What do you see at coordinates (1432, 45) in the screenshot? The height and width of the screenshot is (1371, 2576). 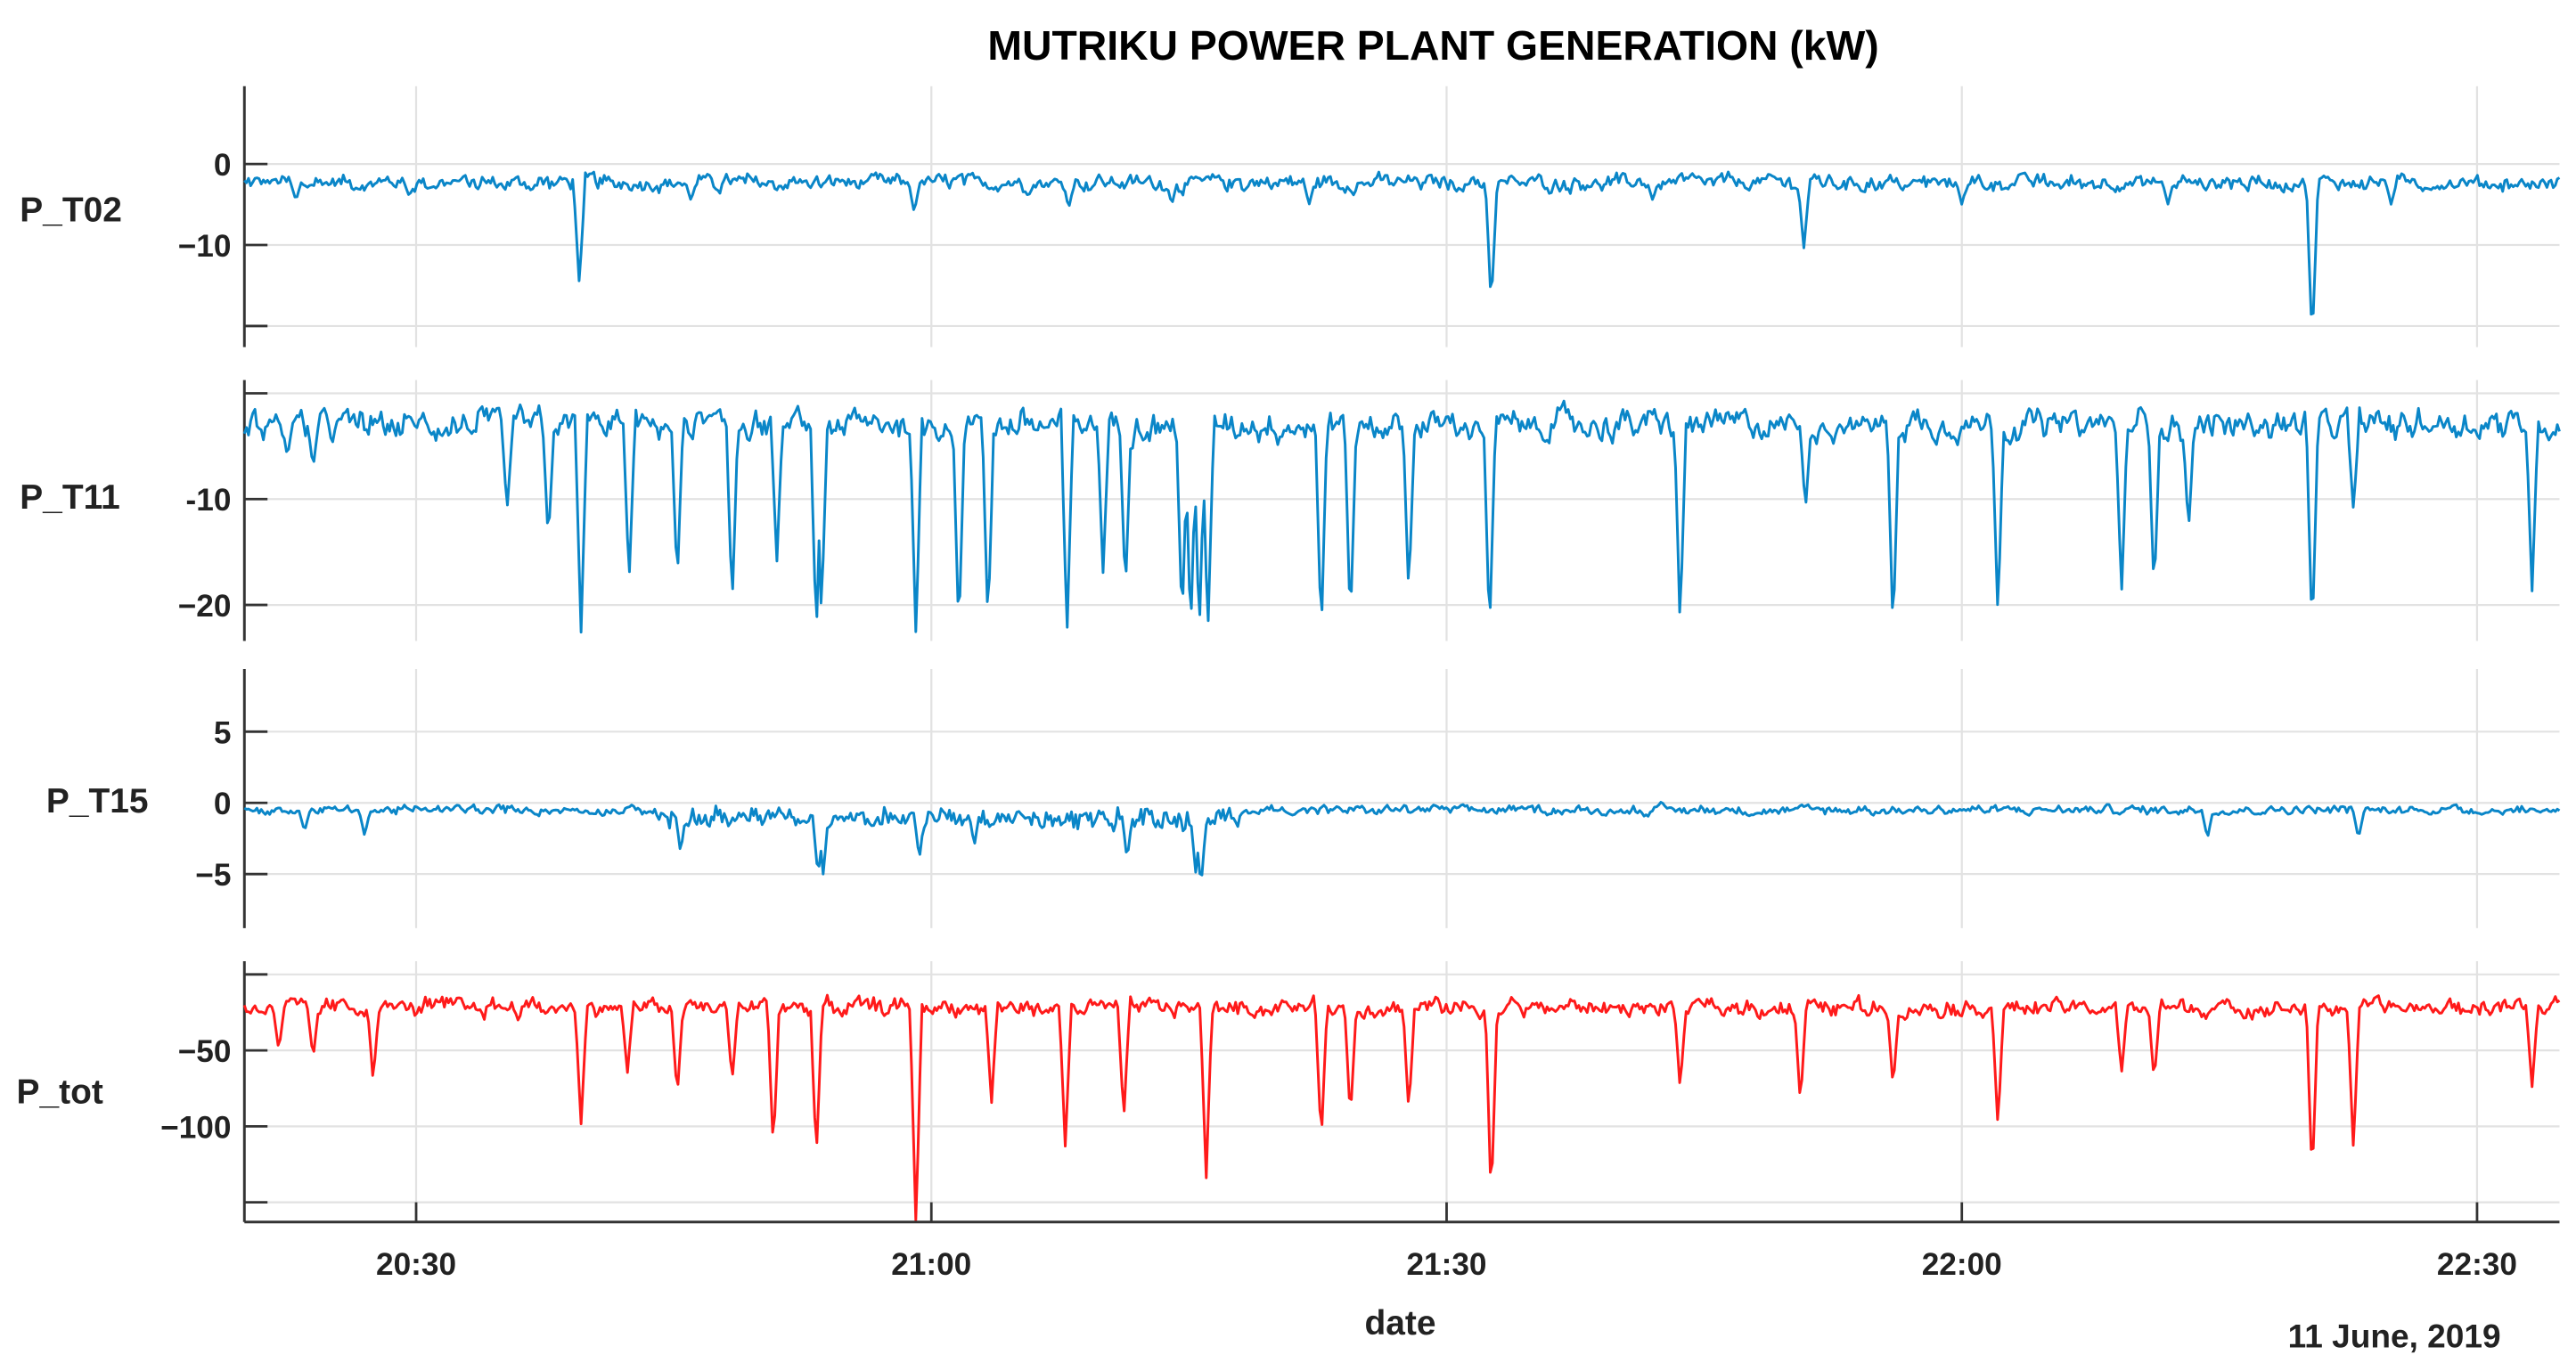 I see `chart-title: MUTRIKU POWER PLANT GENERATION (kW)` at bounding box center [1432, 45].